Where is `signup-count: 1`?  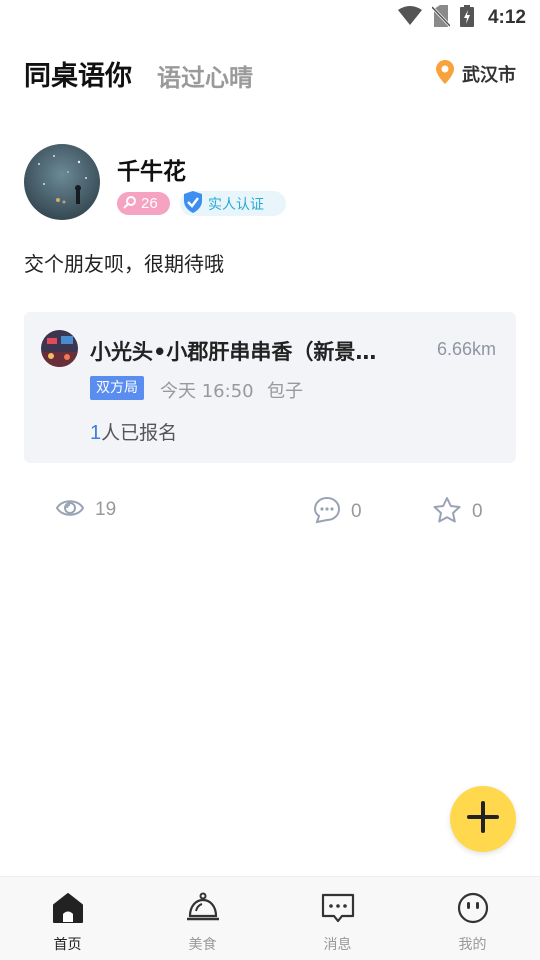 signup-count: 1 is located at coordinates (96, 433).